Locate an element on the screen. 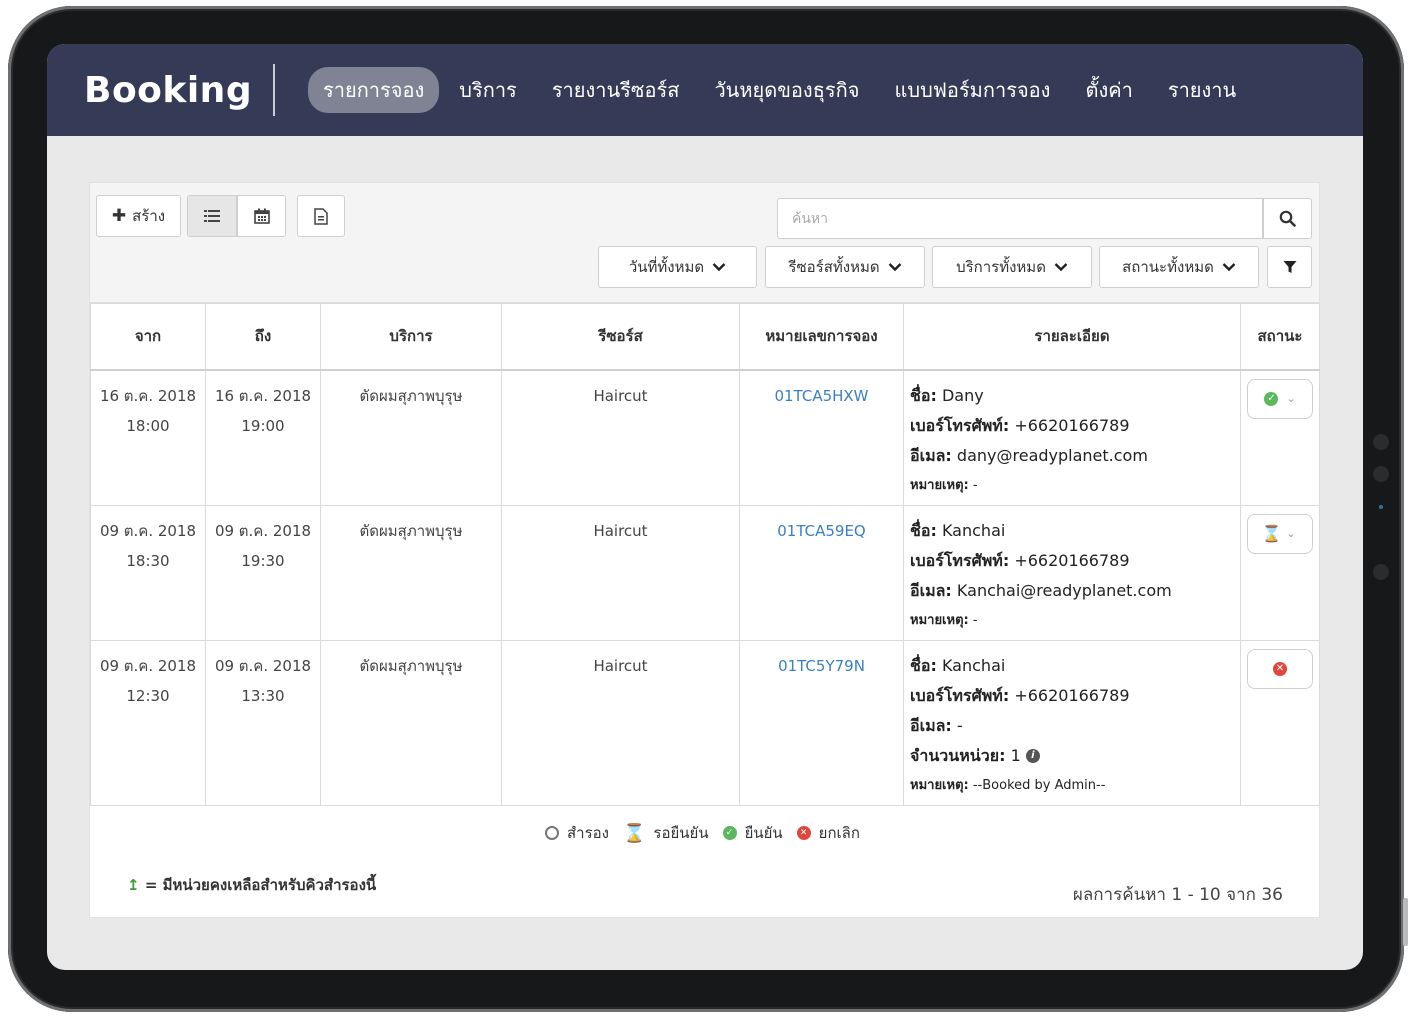 This screenshot has height=1022, width=1411. list-view-button is located at coordinates (212, 216).